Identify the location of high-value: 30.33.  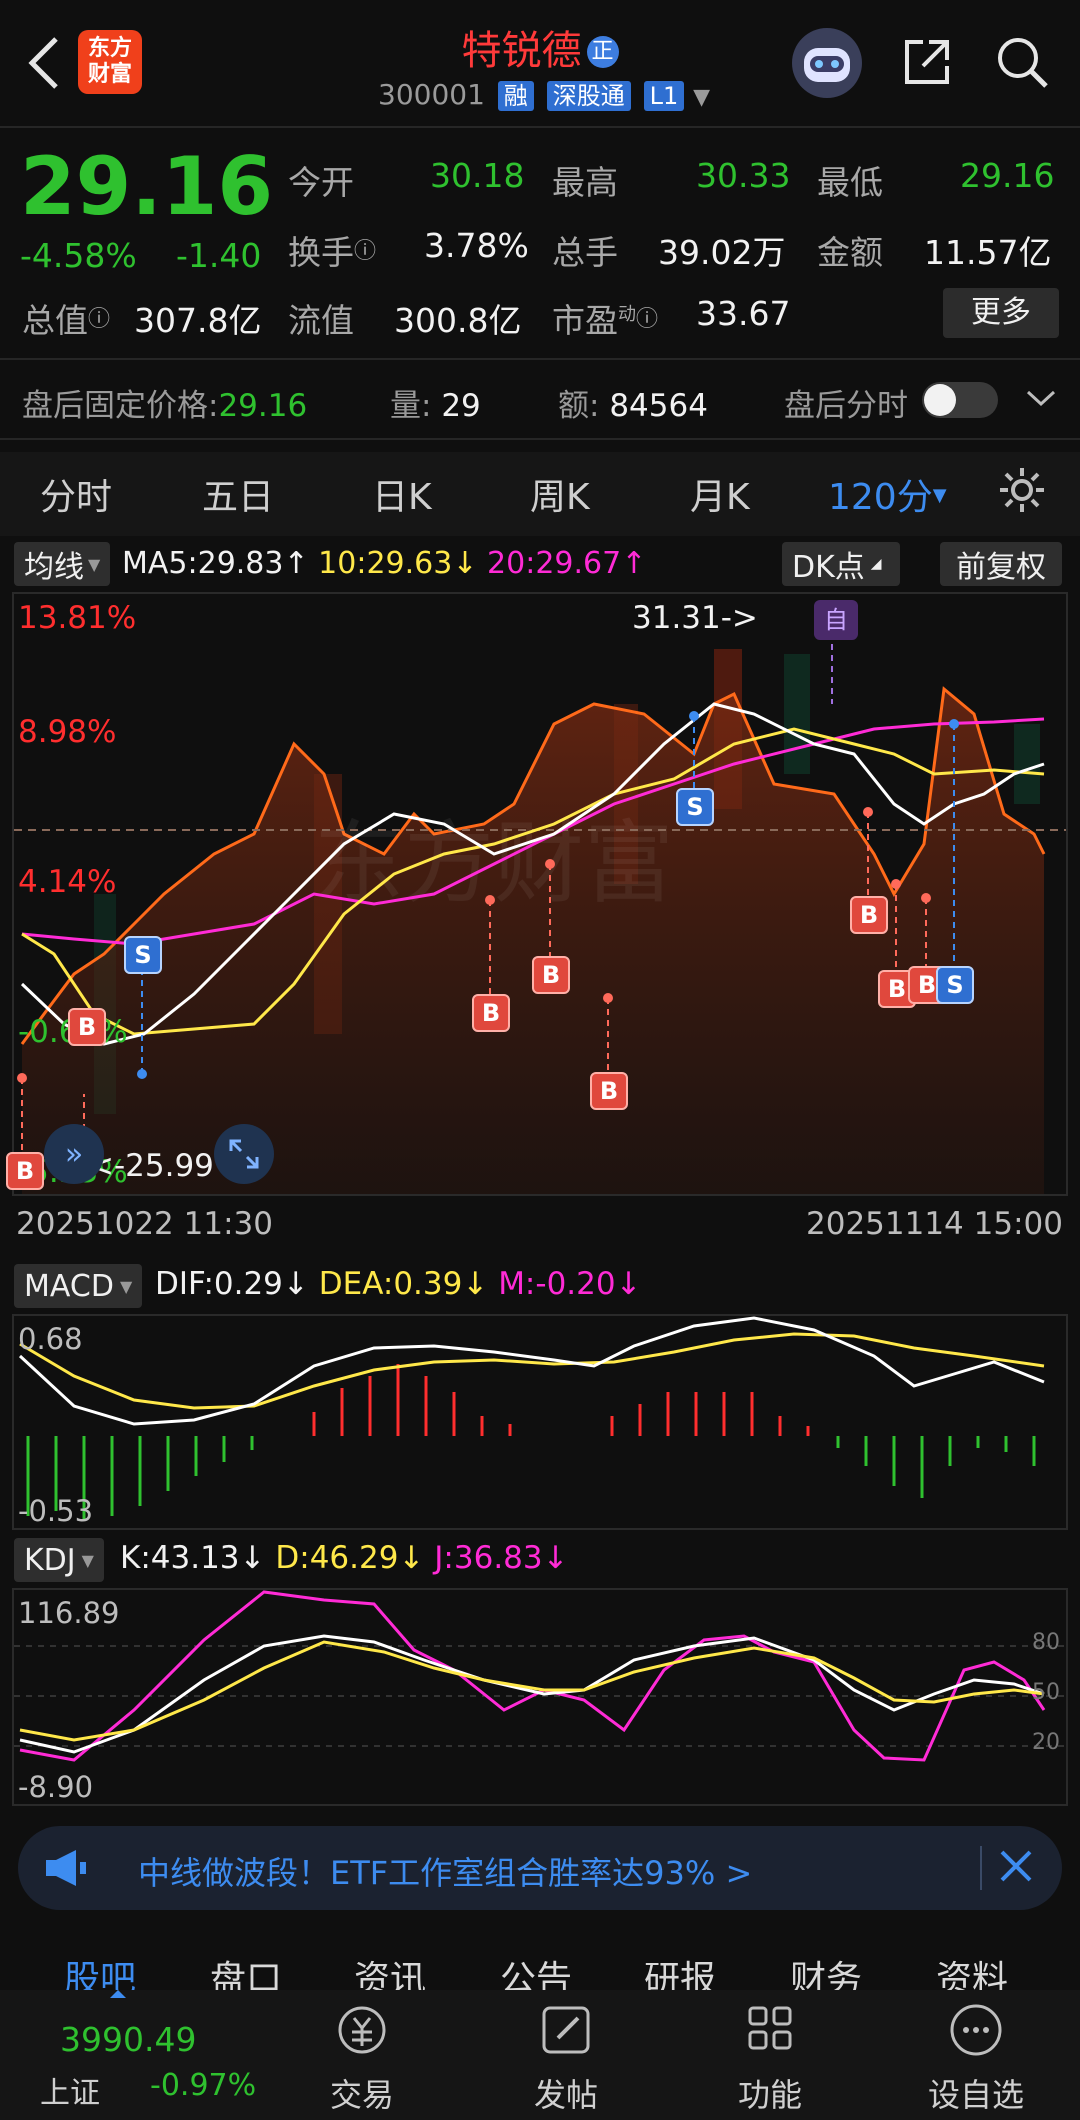
(743, 175).